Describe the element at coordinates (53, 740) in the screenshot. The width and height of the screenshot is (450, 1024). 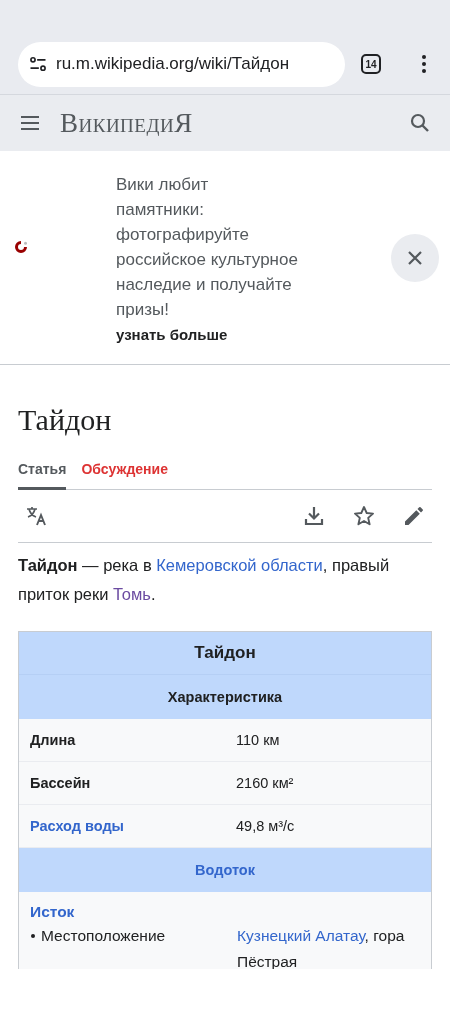
I see `infobox-label: Длина` at that location.